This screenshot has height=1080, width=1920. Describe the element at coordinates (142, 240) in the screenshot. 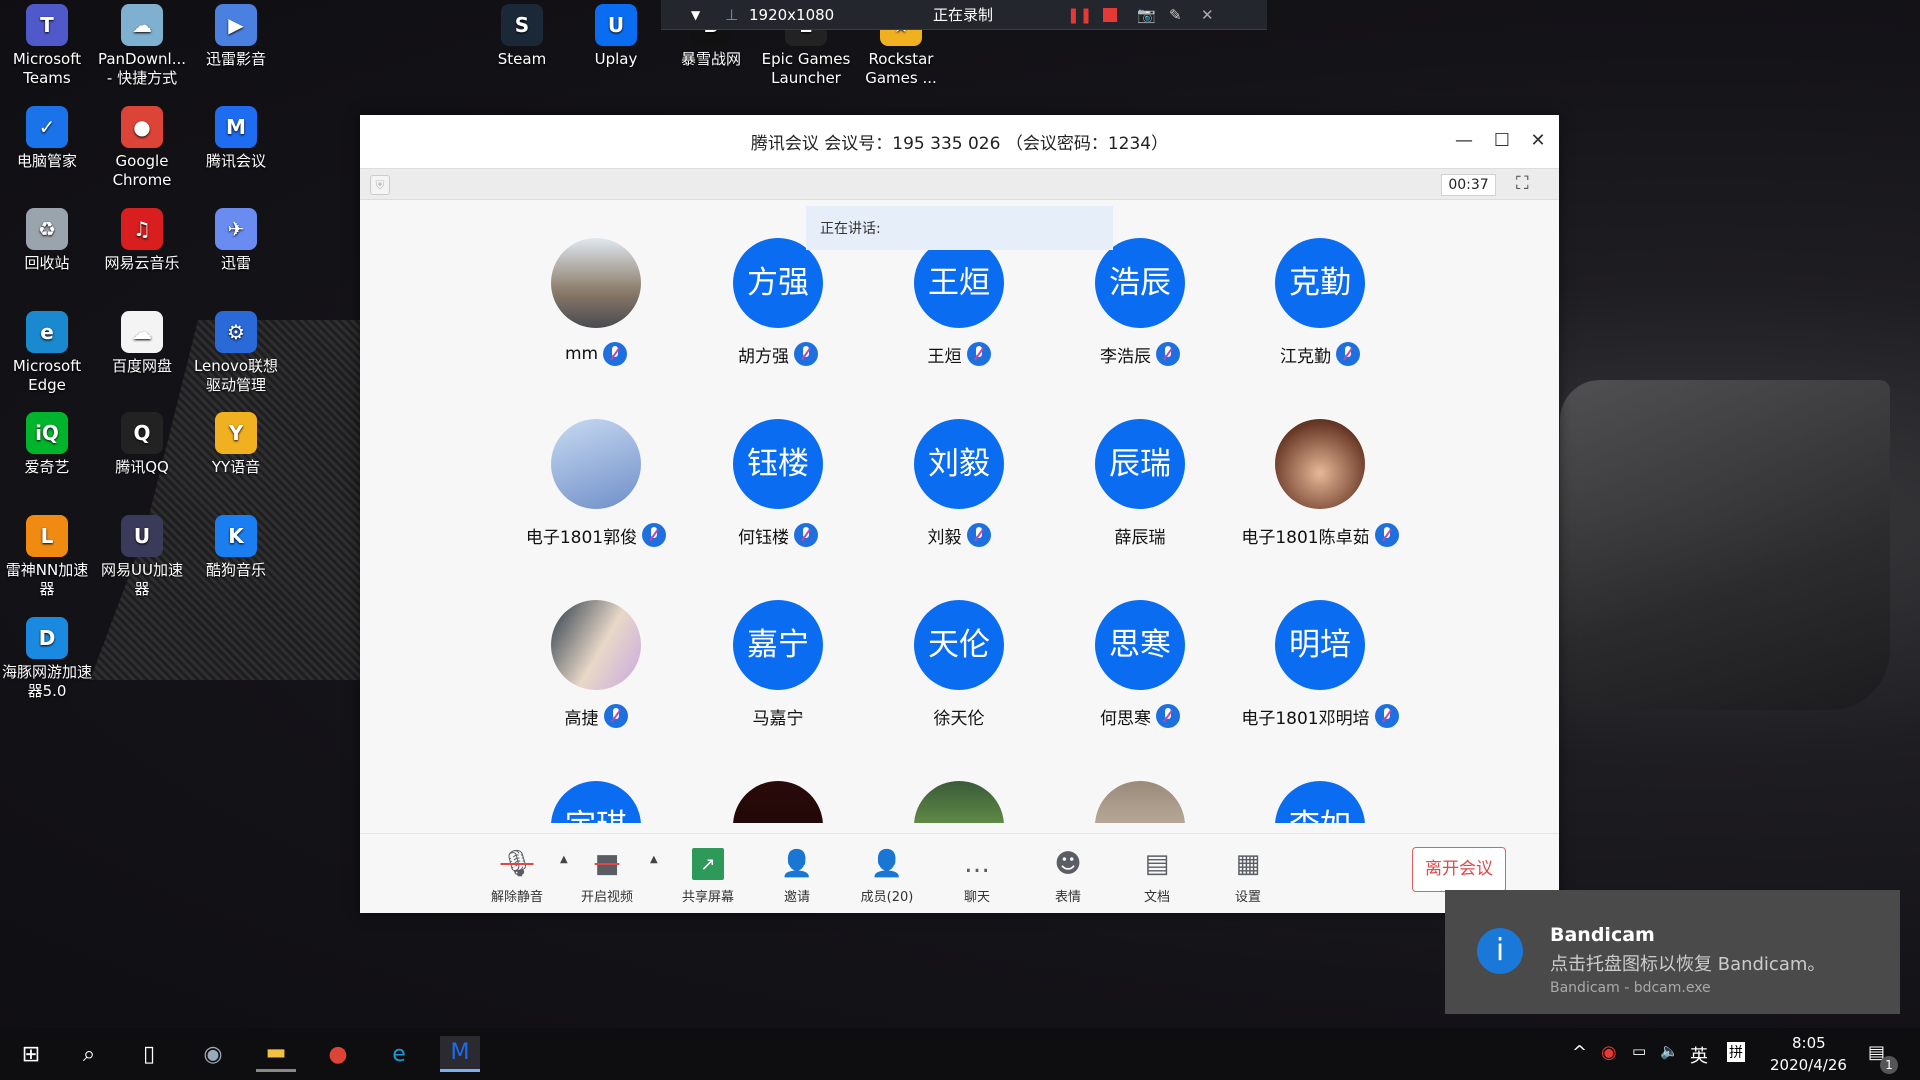

I see `desktop-icon: ♫ 网易云音乐` at that location.